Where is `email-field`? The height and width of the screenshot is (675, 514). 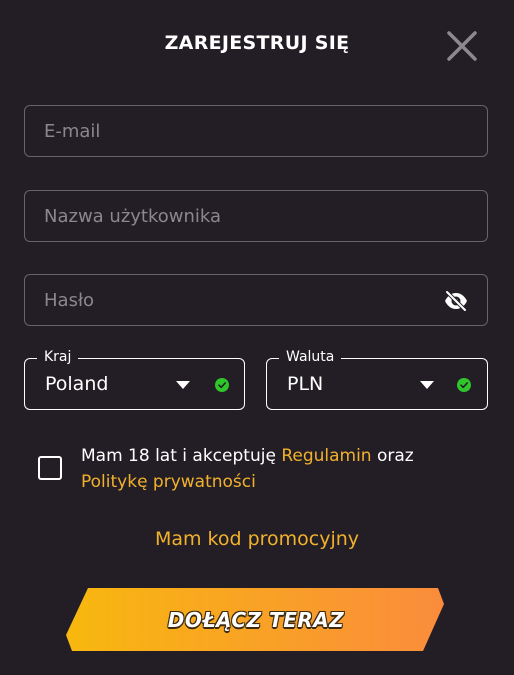 email-field is located at coordinates (256, 131).